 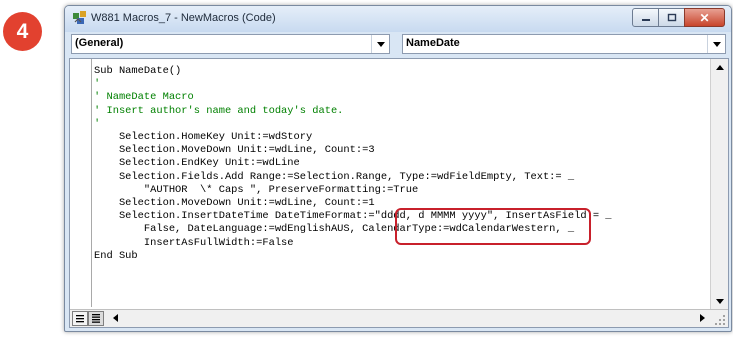 What do you see at coordinates (401, 163) in the screenshot?
I see `code-line: Selection.EndKey Unit:=wdLine` at bounding box center [401, 163].